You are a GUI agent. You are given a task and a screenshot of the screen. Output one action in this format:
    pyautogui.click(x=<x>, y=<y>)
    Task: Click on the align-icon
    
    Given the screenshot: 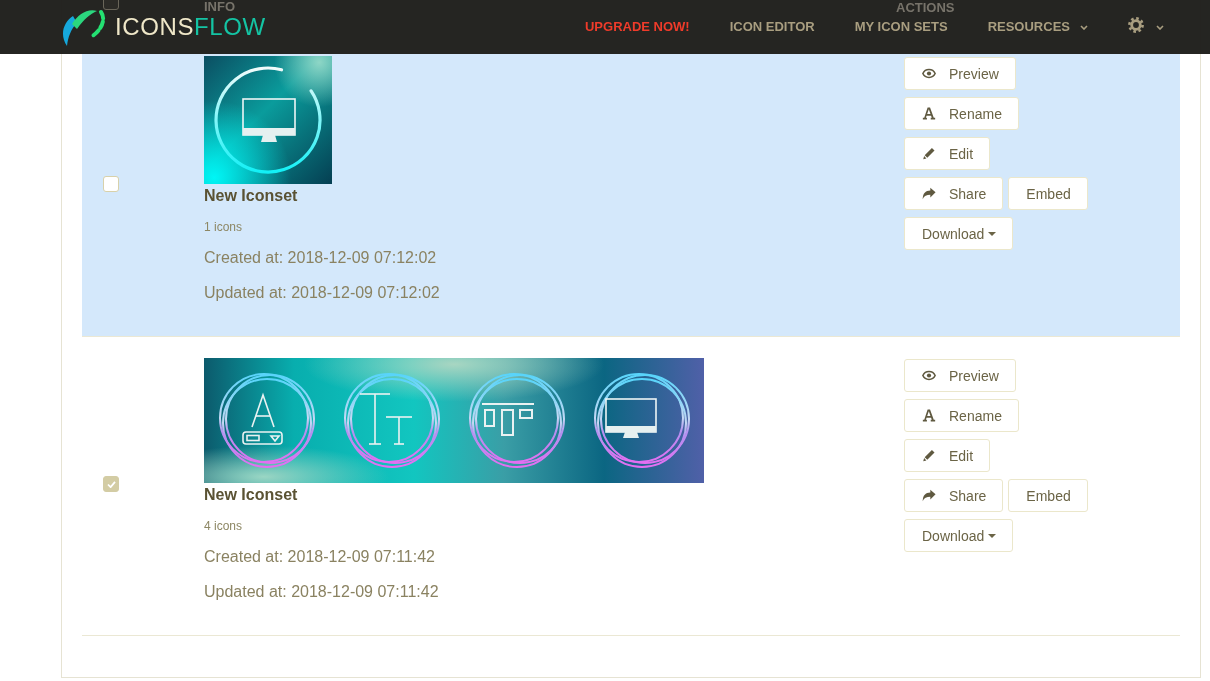 What is the action you would take?
    pyautogui.click(x=517, y=420)
    